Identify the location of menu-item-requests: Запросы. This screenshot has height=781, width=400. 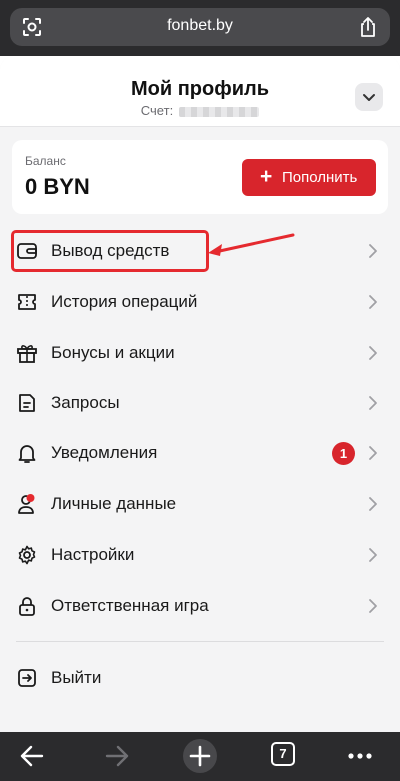
(200, 403).